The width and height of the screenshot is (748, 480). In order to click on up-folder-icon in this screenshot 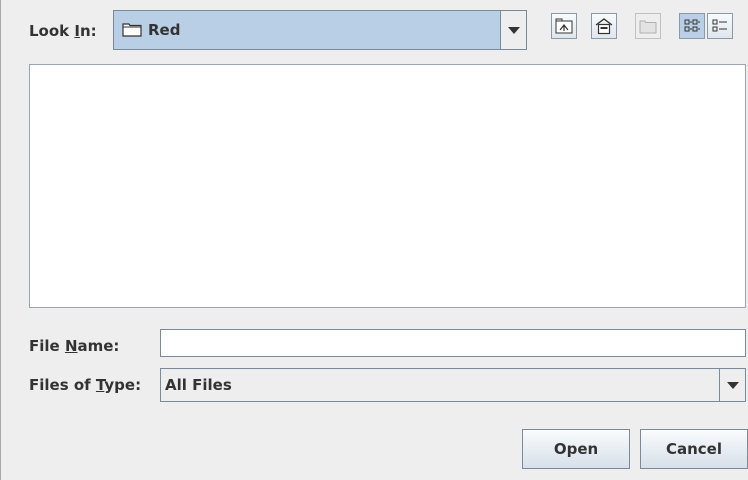, I will do `click(564, 26)`.